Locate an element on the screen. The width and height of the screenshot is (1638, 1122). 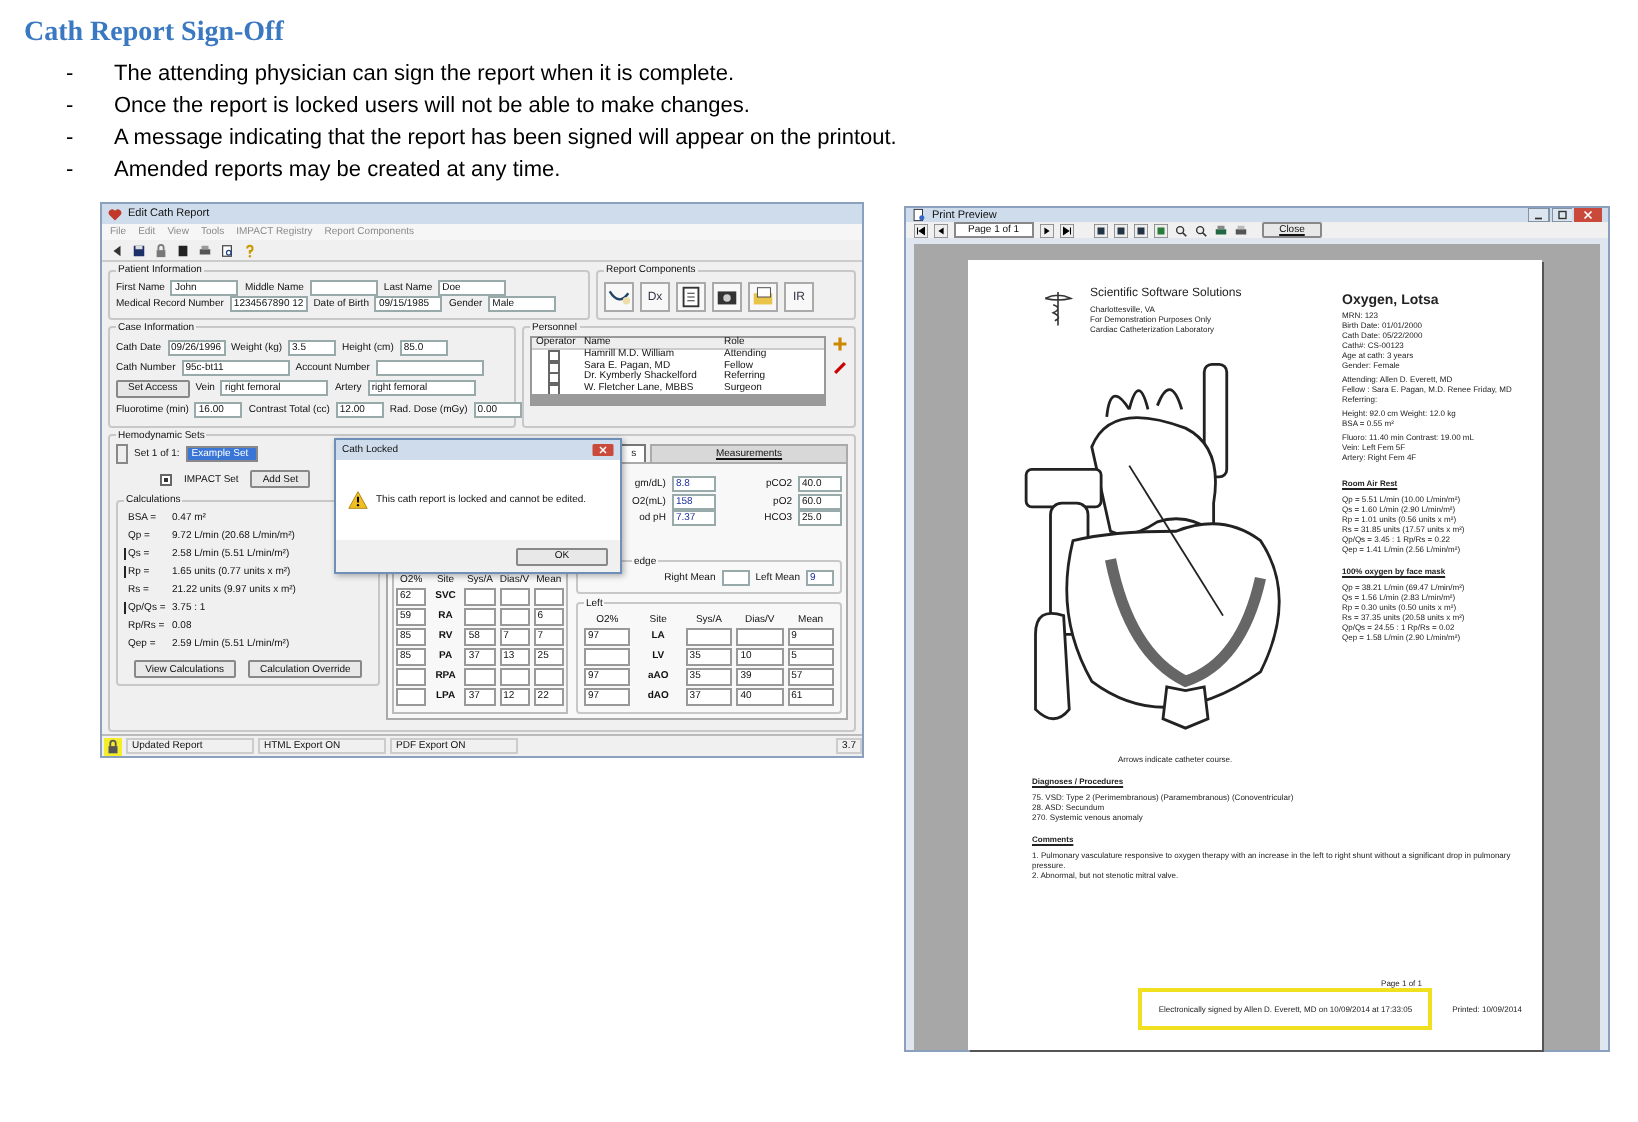
first-page-icon is located at coordinates (921, 230).